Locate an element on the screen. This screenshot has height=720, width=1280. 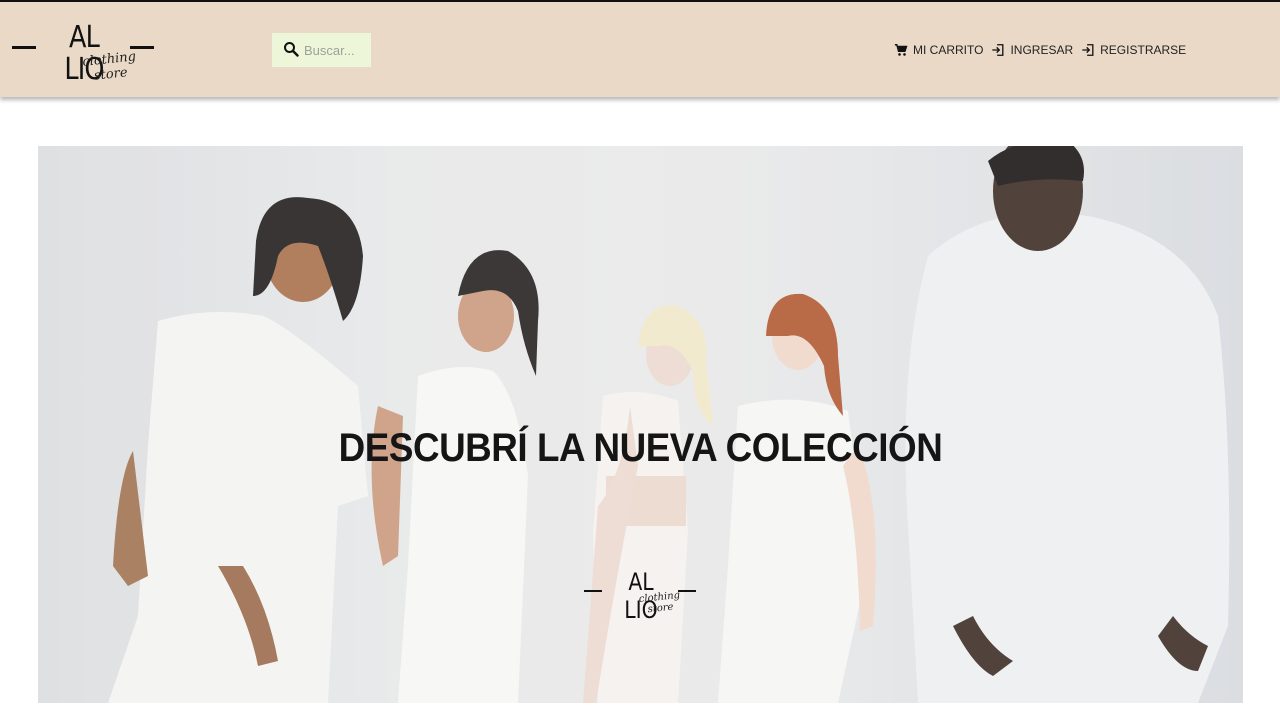
nav-register-label: REGISTRARSE is located at coordinates (1143, 50).